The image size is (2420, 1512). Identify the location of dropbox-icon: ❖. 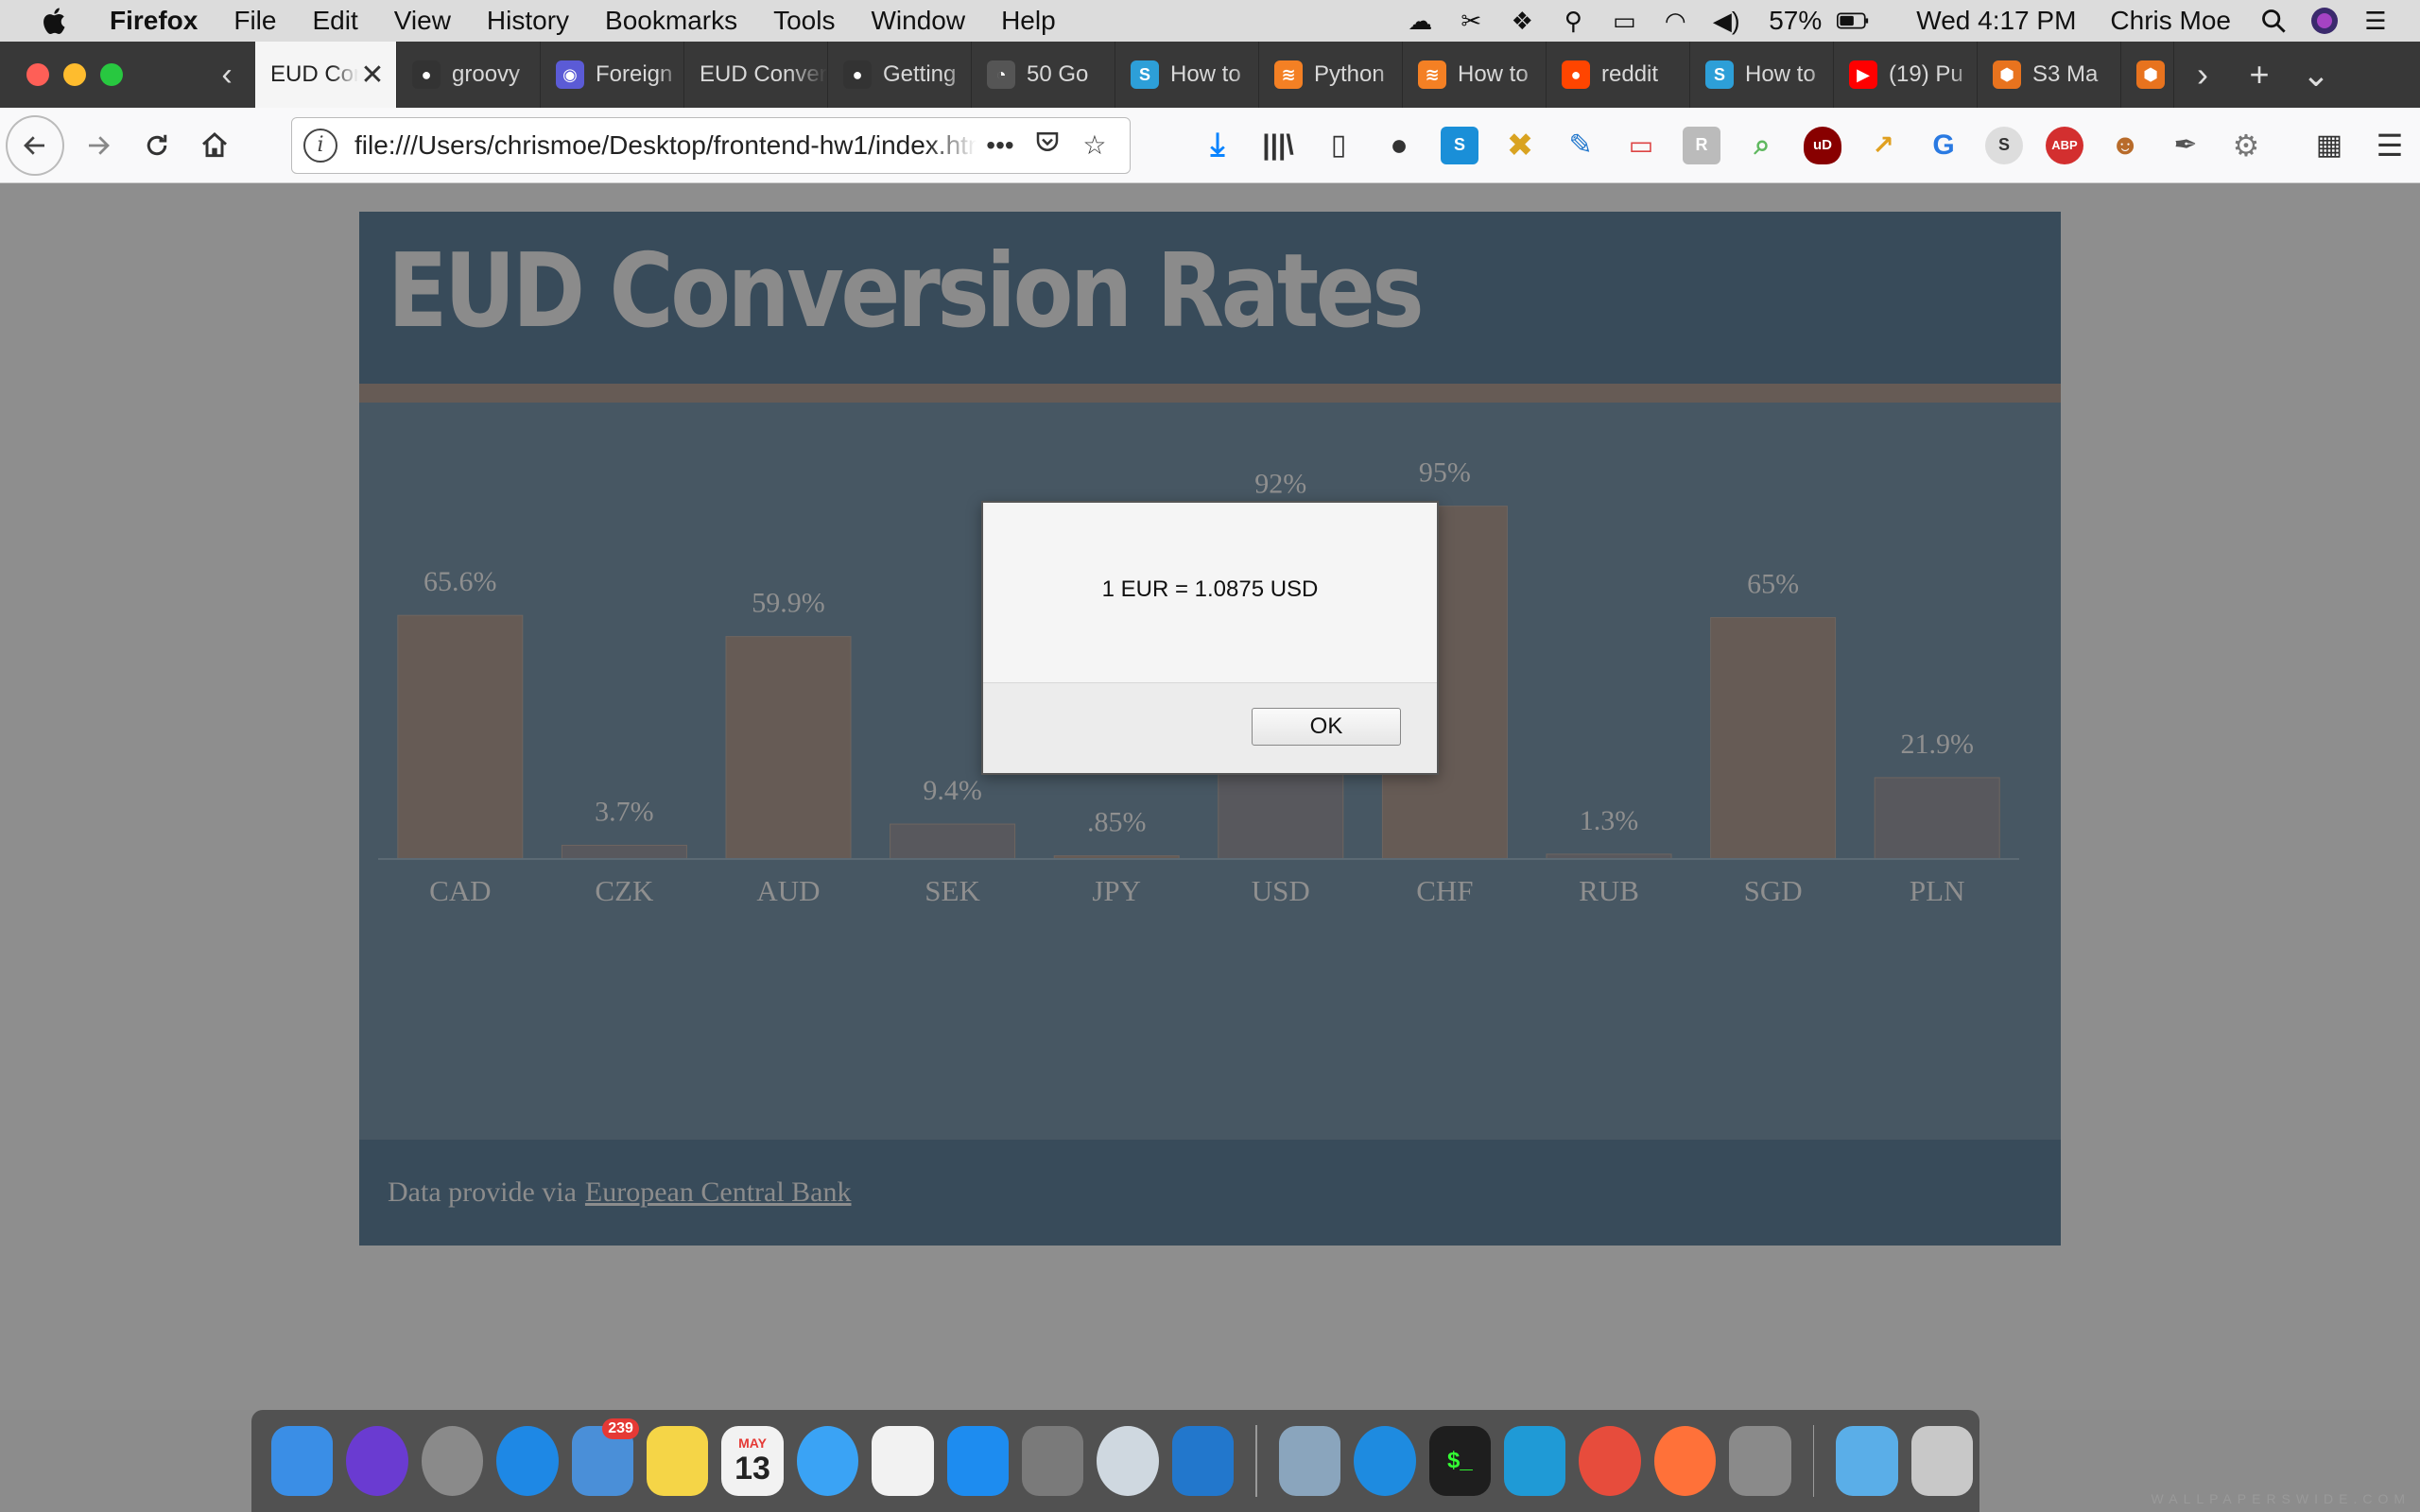
(1522, 21).